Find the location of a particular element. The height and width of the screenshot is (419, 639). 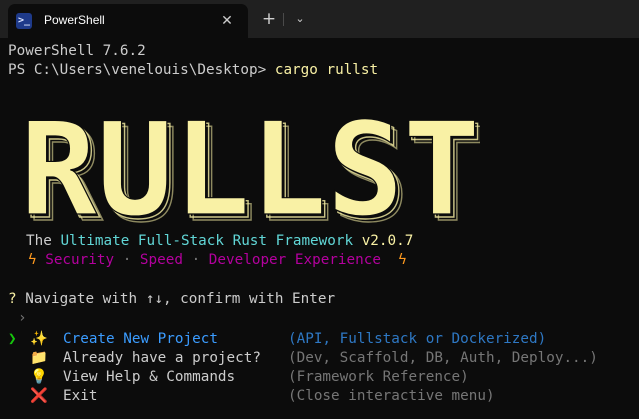

folder-icon: 📁 is located at coordinates (39, 358).